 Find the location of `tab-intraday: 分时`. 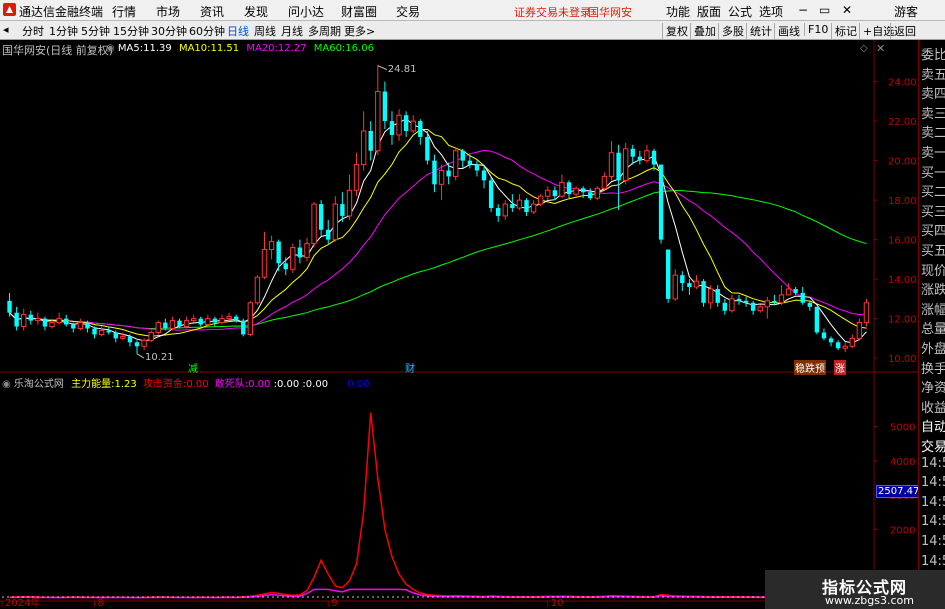

tab-intraday: 分时 is located at coordinates (33, 31).